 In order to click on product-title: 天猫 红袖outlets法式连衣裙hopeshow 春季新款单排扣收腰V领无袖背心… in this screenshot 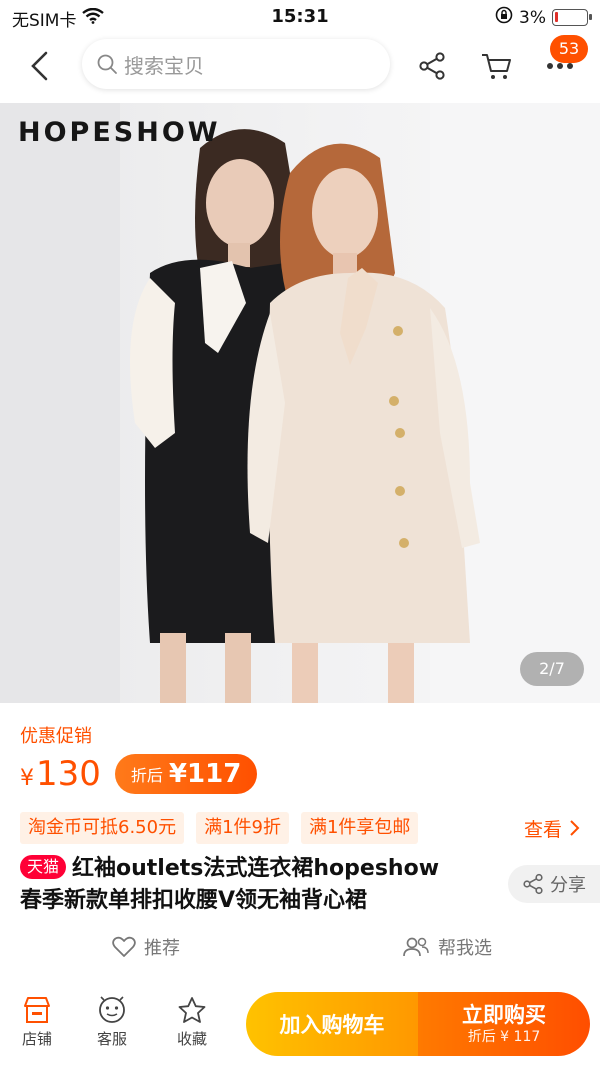, I will do `click(260, 885)`.